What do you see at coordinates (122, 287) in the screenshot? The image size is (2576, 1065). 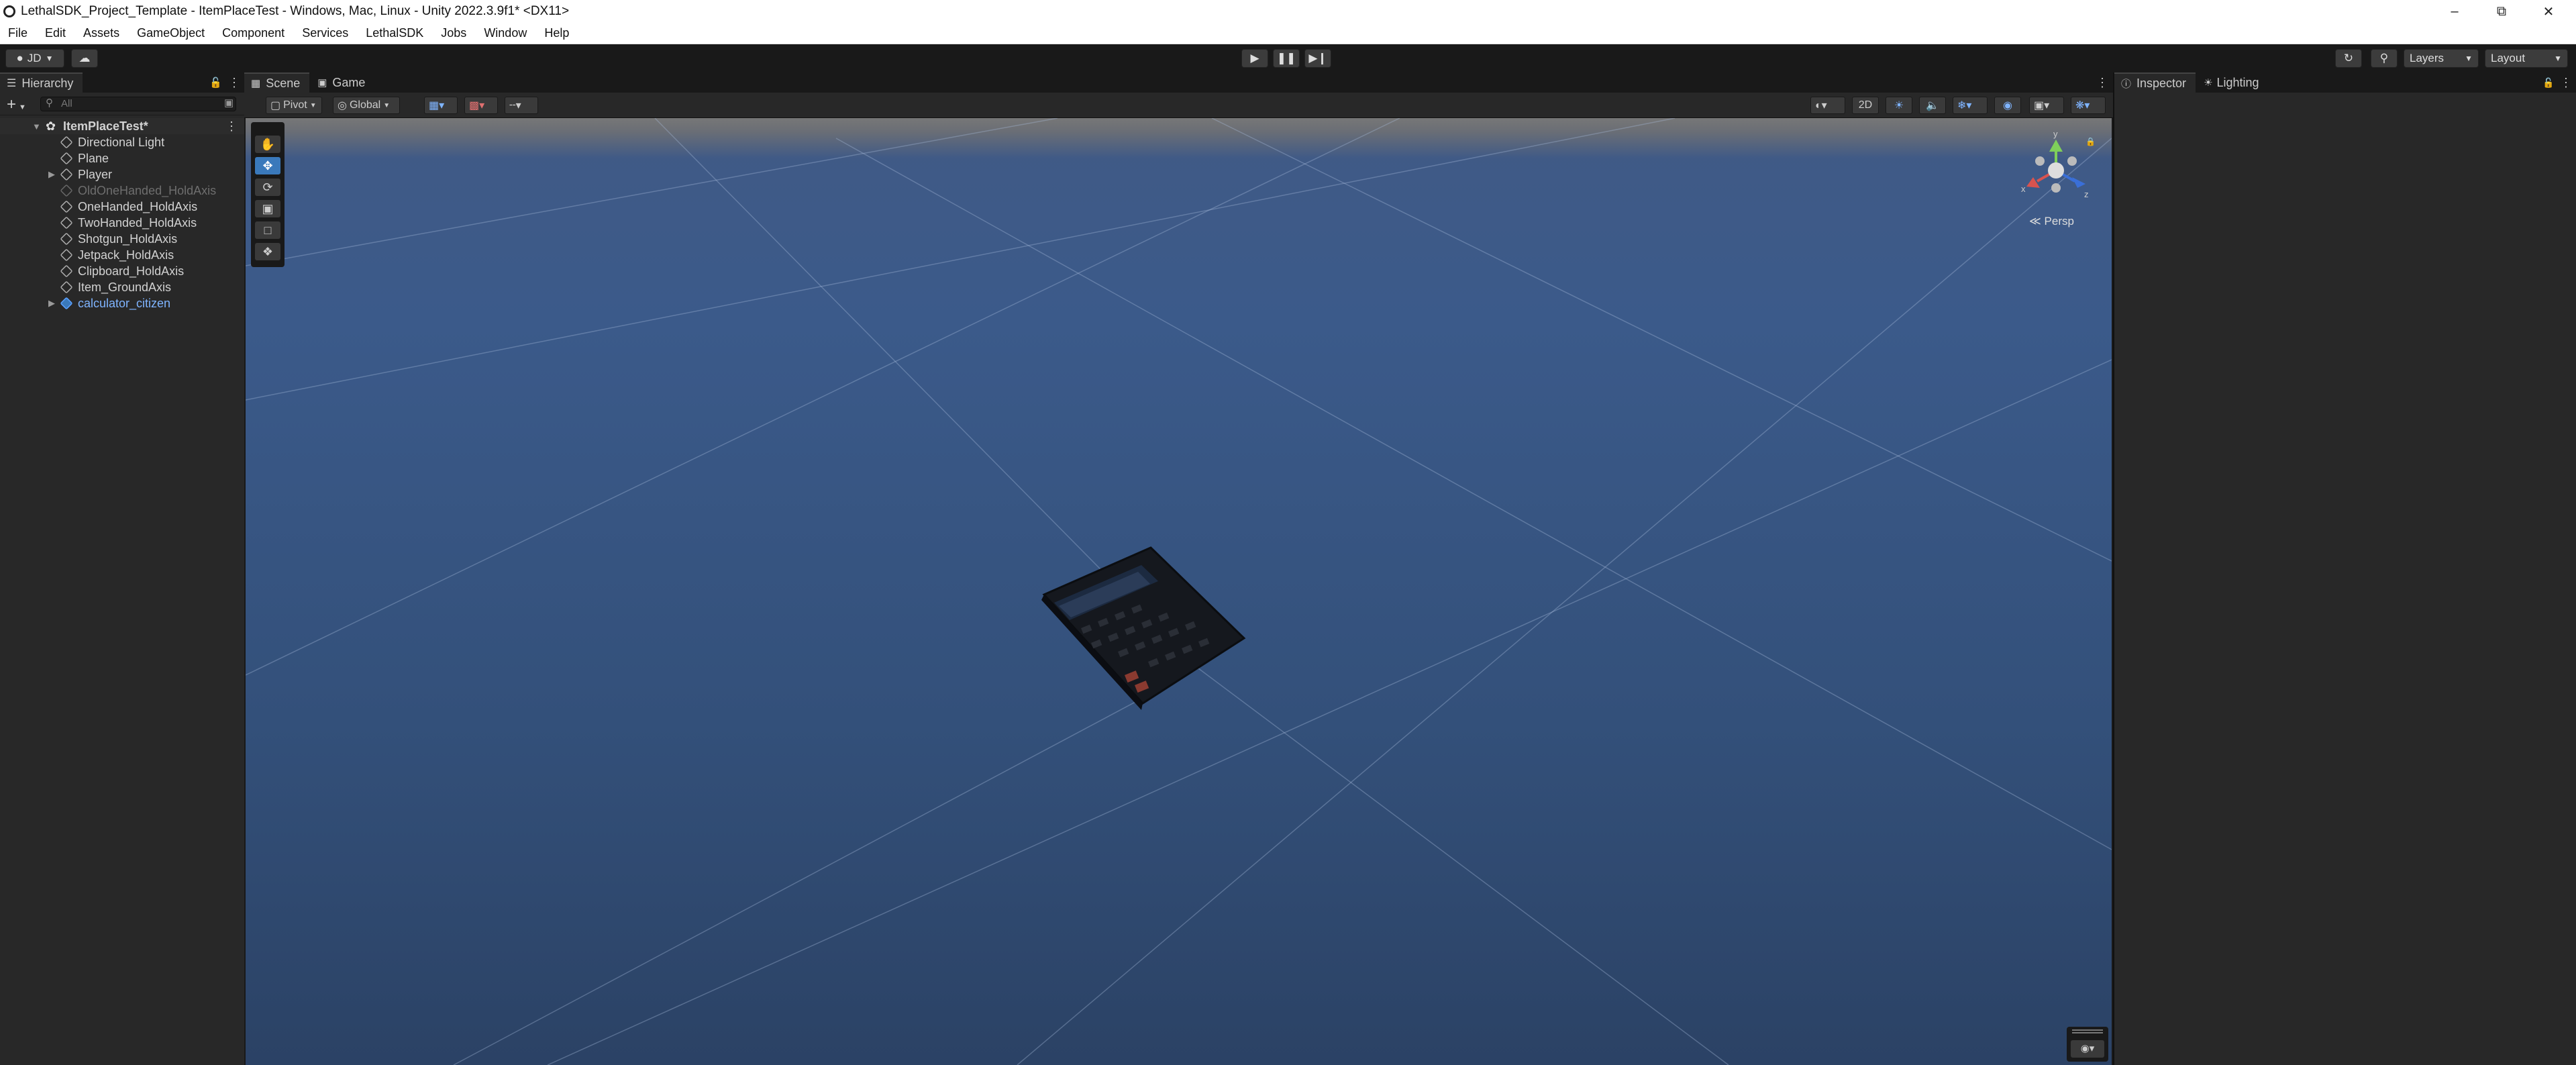 I see `list-item: Item_GroundAxis` at bounding box center [122, 287].